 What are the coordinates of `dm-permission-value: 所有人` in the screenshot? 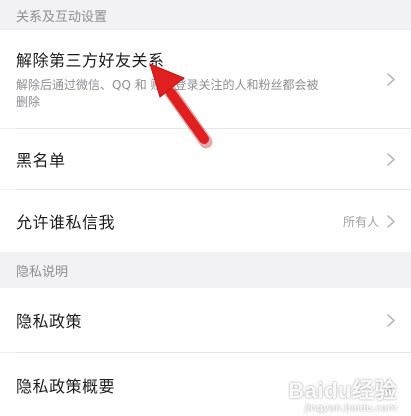 It's located at (360, 221).